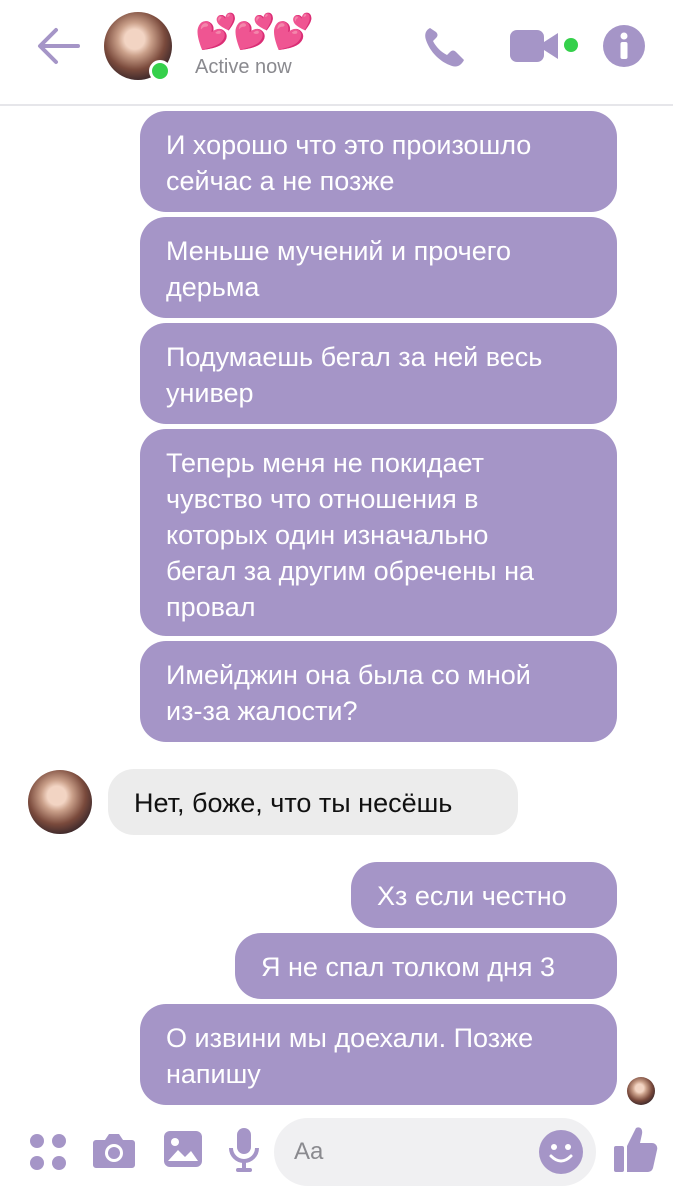 This screenshot has width=673, height=1200. Describe the element at coordinates (378, 373) in the screenshot. I see `message-bubble-outgoing: Подумаешь бегал за ней весь универ` at that location.